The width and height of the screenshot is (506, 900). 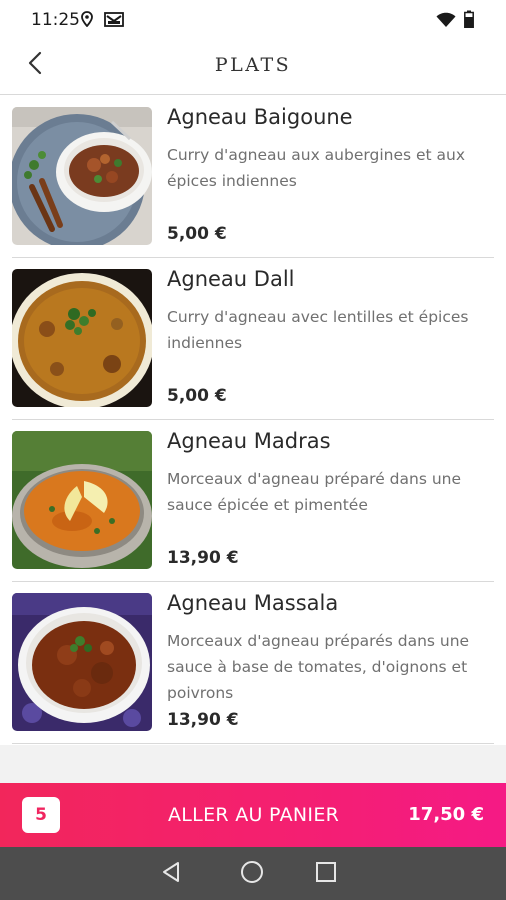 I want to click on header: PLATS, so click(x=253, y=67).